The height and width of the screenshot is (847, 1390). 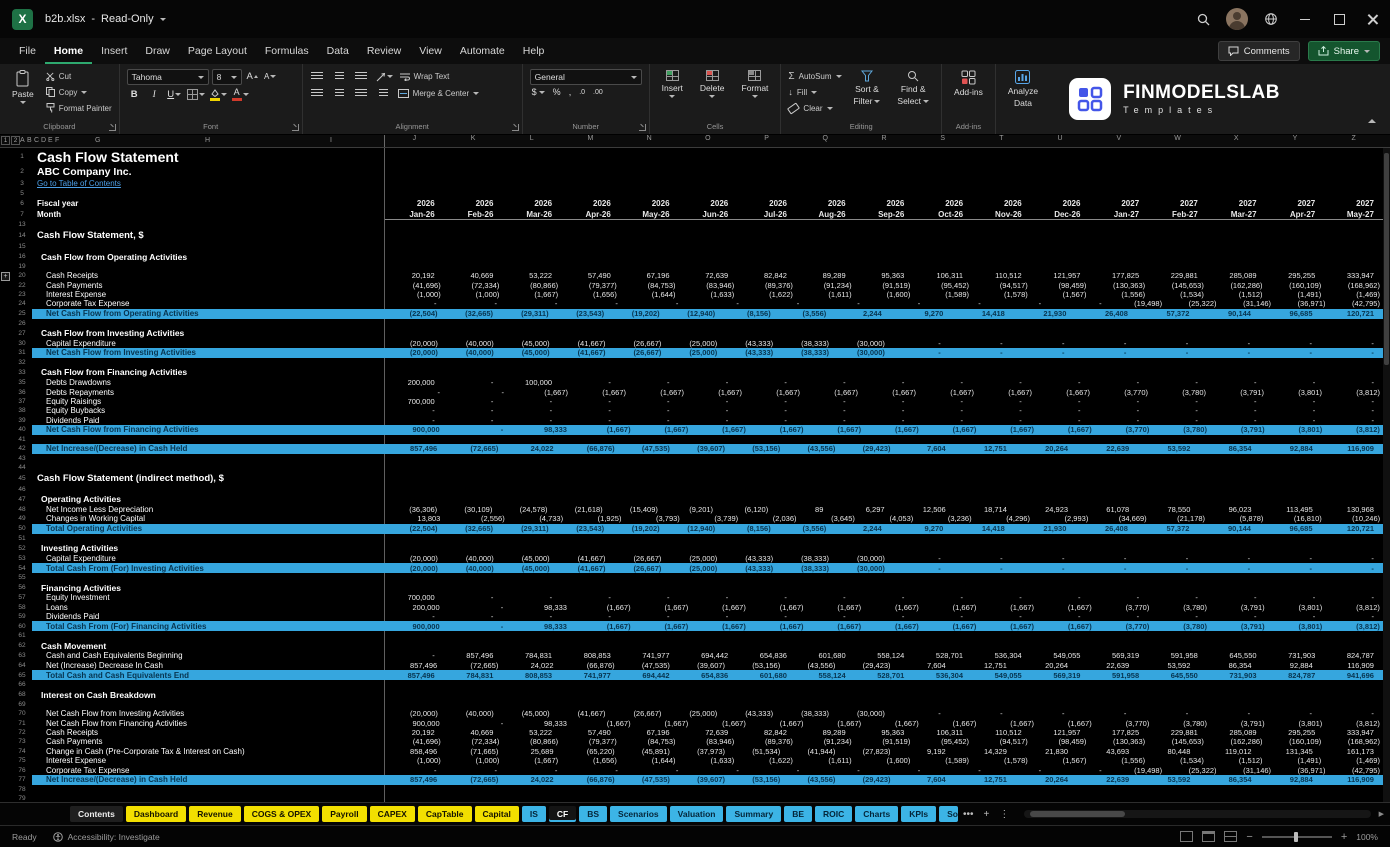 I want to click on cell: 18,714, so click(x=985, y=509).